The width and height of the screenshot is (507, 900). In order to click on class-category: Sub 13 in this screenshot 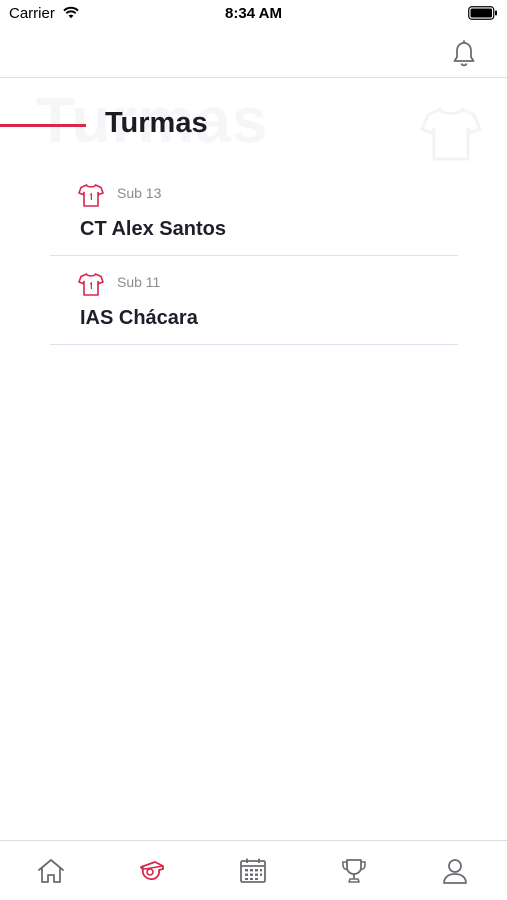, I will do `click(139, 193)`.